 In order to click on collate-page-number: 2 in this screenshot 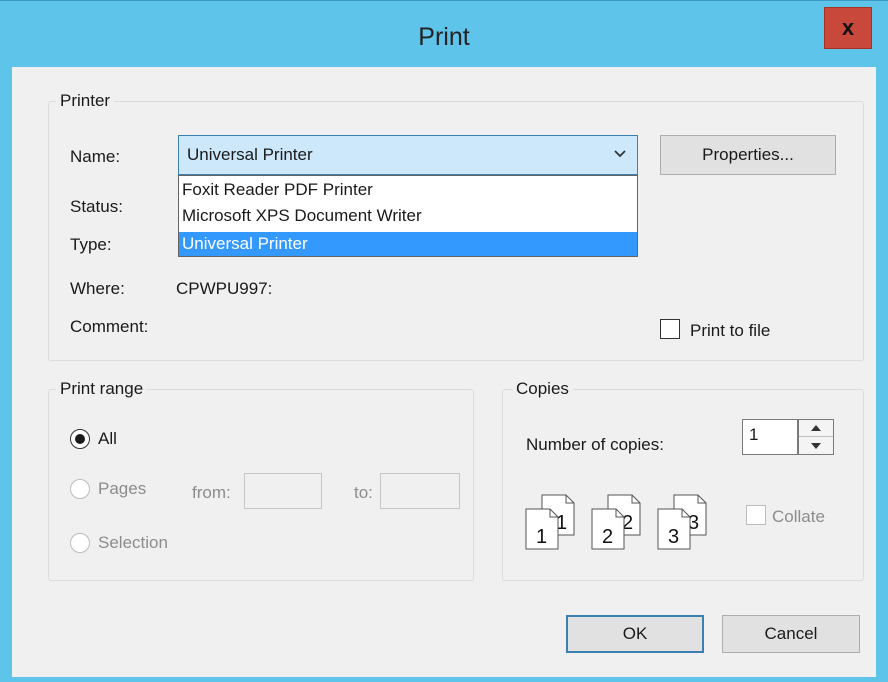, I will do `click(607, 537)`.